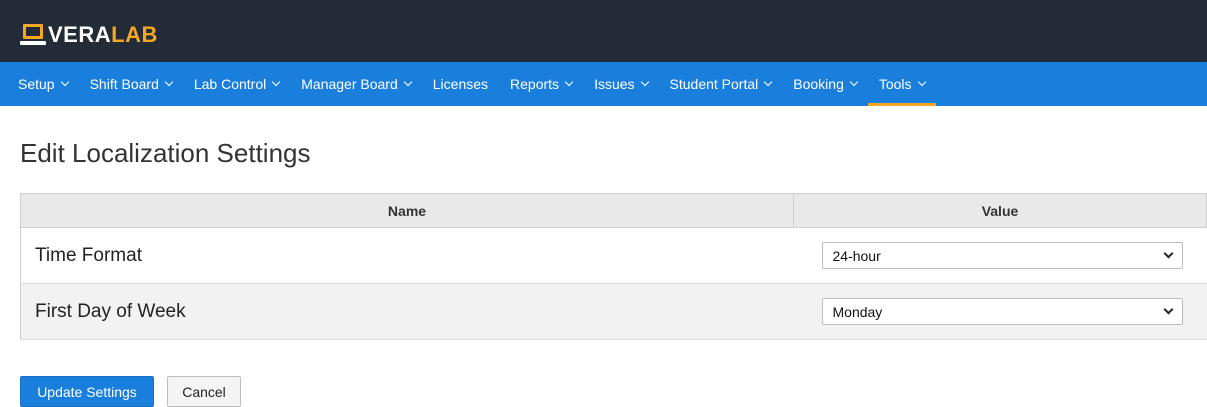 The width and height of the screenshot is (1207, 407). I want to click on nav-label: Lab Control, so click(230, 84).